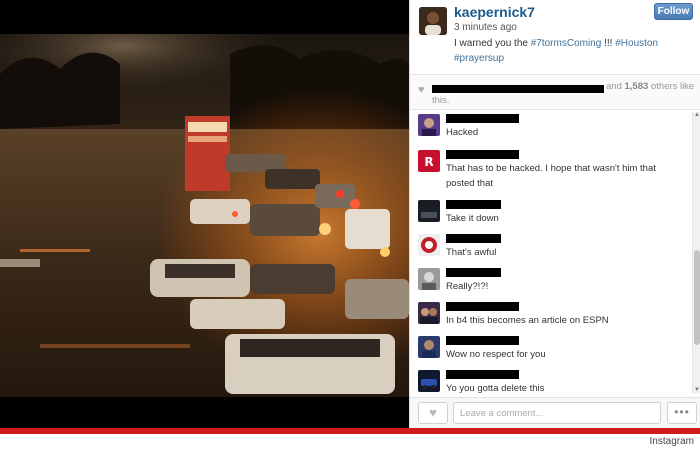 The image size is (700, 453). I want to click on likes-row: ♥ and 1,583 others like this., so click(555, 92).